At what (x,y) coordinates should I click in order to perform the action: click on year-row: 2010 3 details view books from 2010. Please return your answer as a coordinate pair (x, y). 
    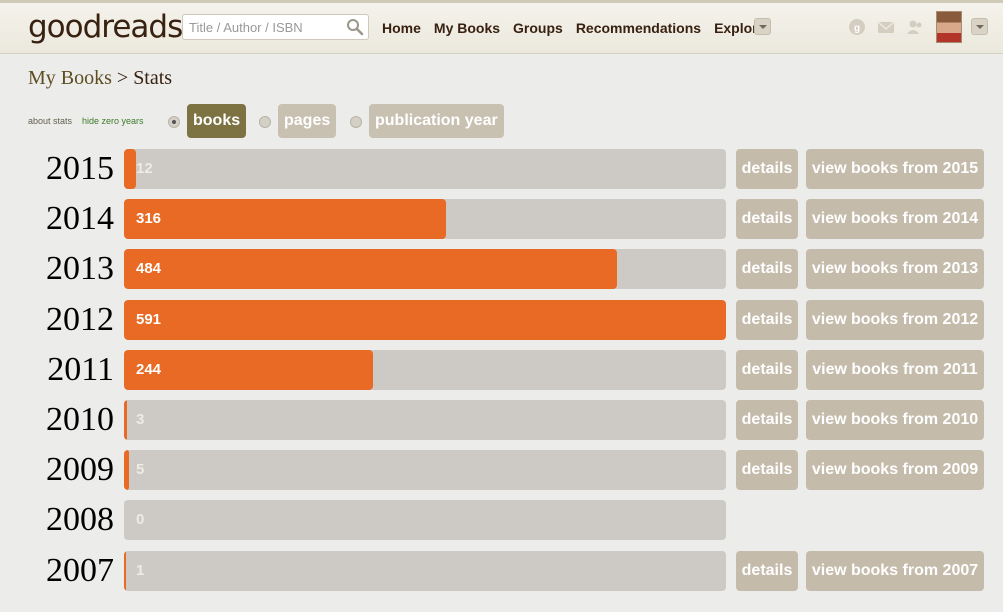
    Looking at the image, I should click on (501, 420).